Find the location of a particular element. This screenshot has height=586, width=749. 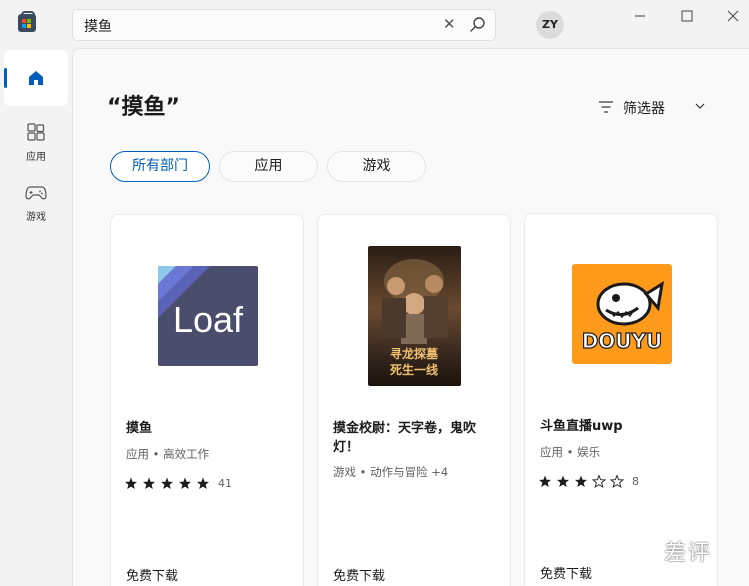

app-name: 摸鱼 is located at coordinates (139, 428).